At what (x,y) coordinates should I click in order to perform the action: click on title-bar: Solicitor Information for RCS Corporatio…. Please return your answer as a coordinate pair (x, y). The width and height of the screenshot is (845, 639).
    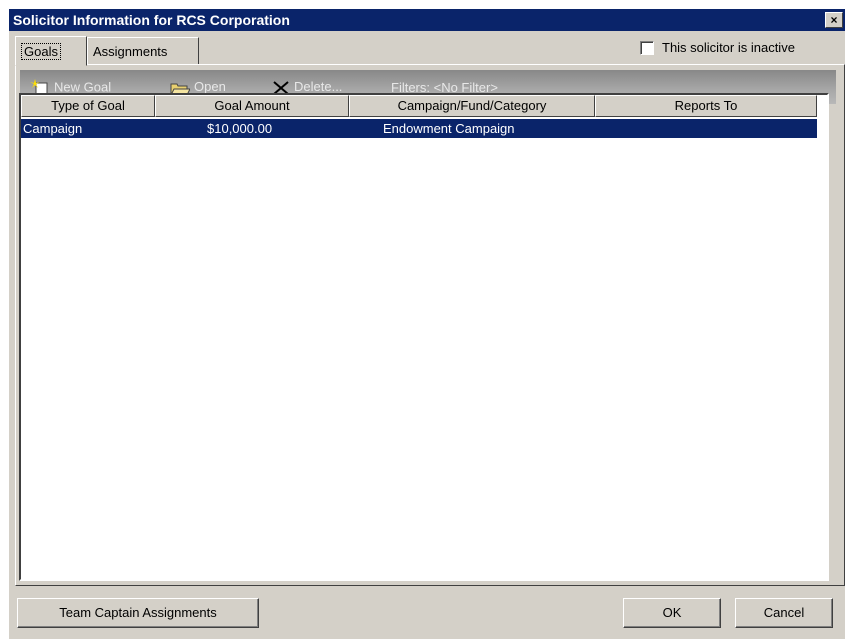
    Looking at the image, I should click on (427, 20).